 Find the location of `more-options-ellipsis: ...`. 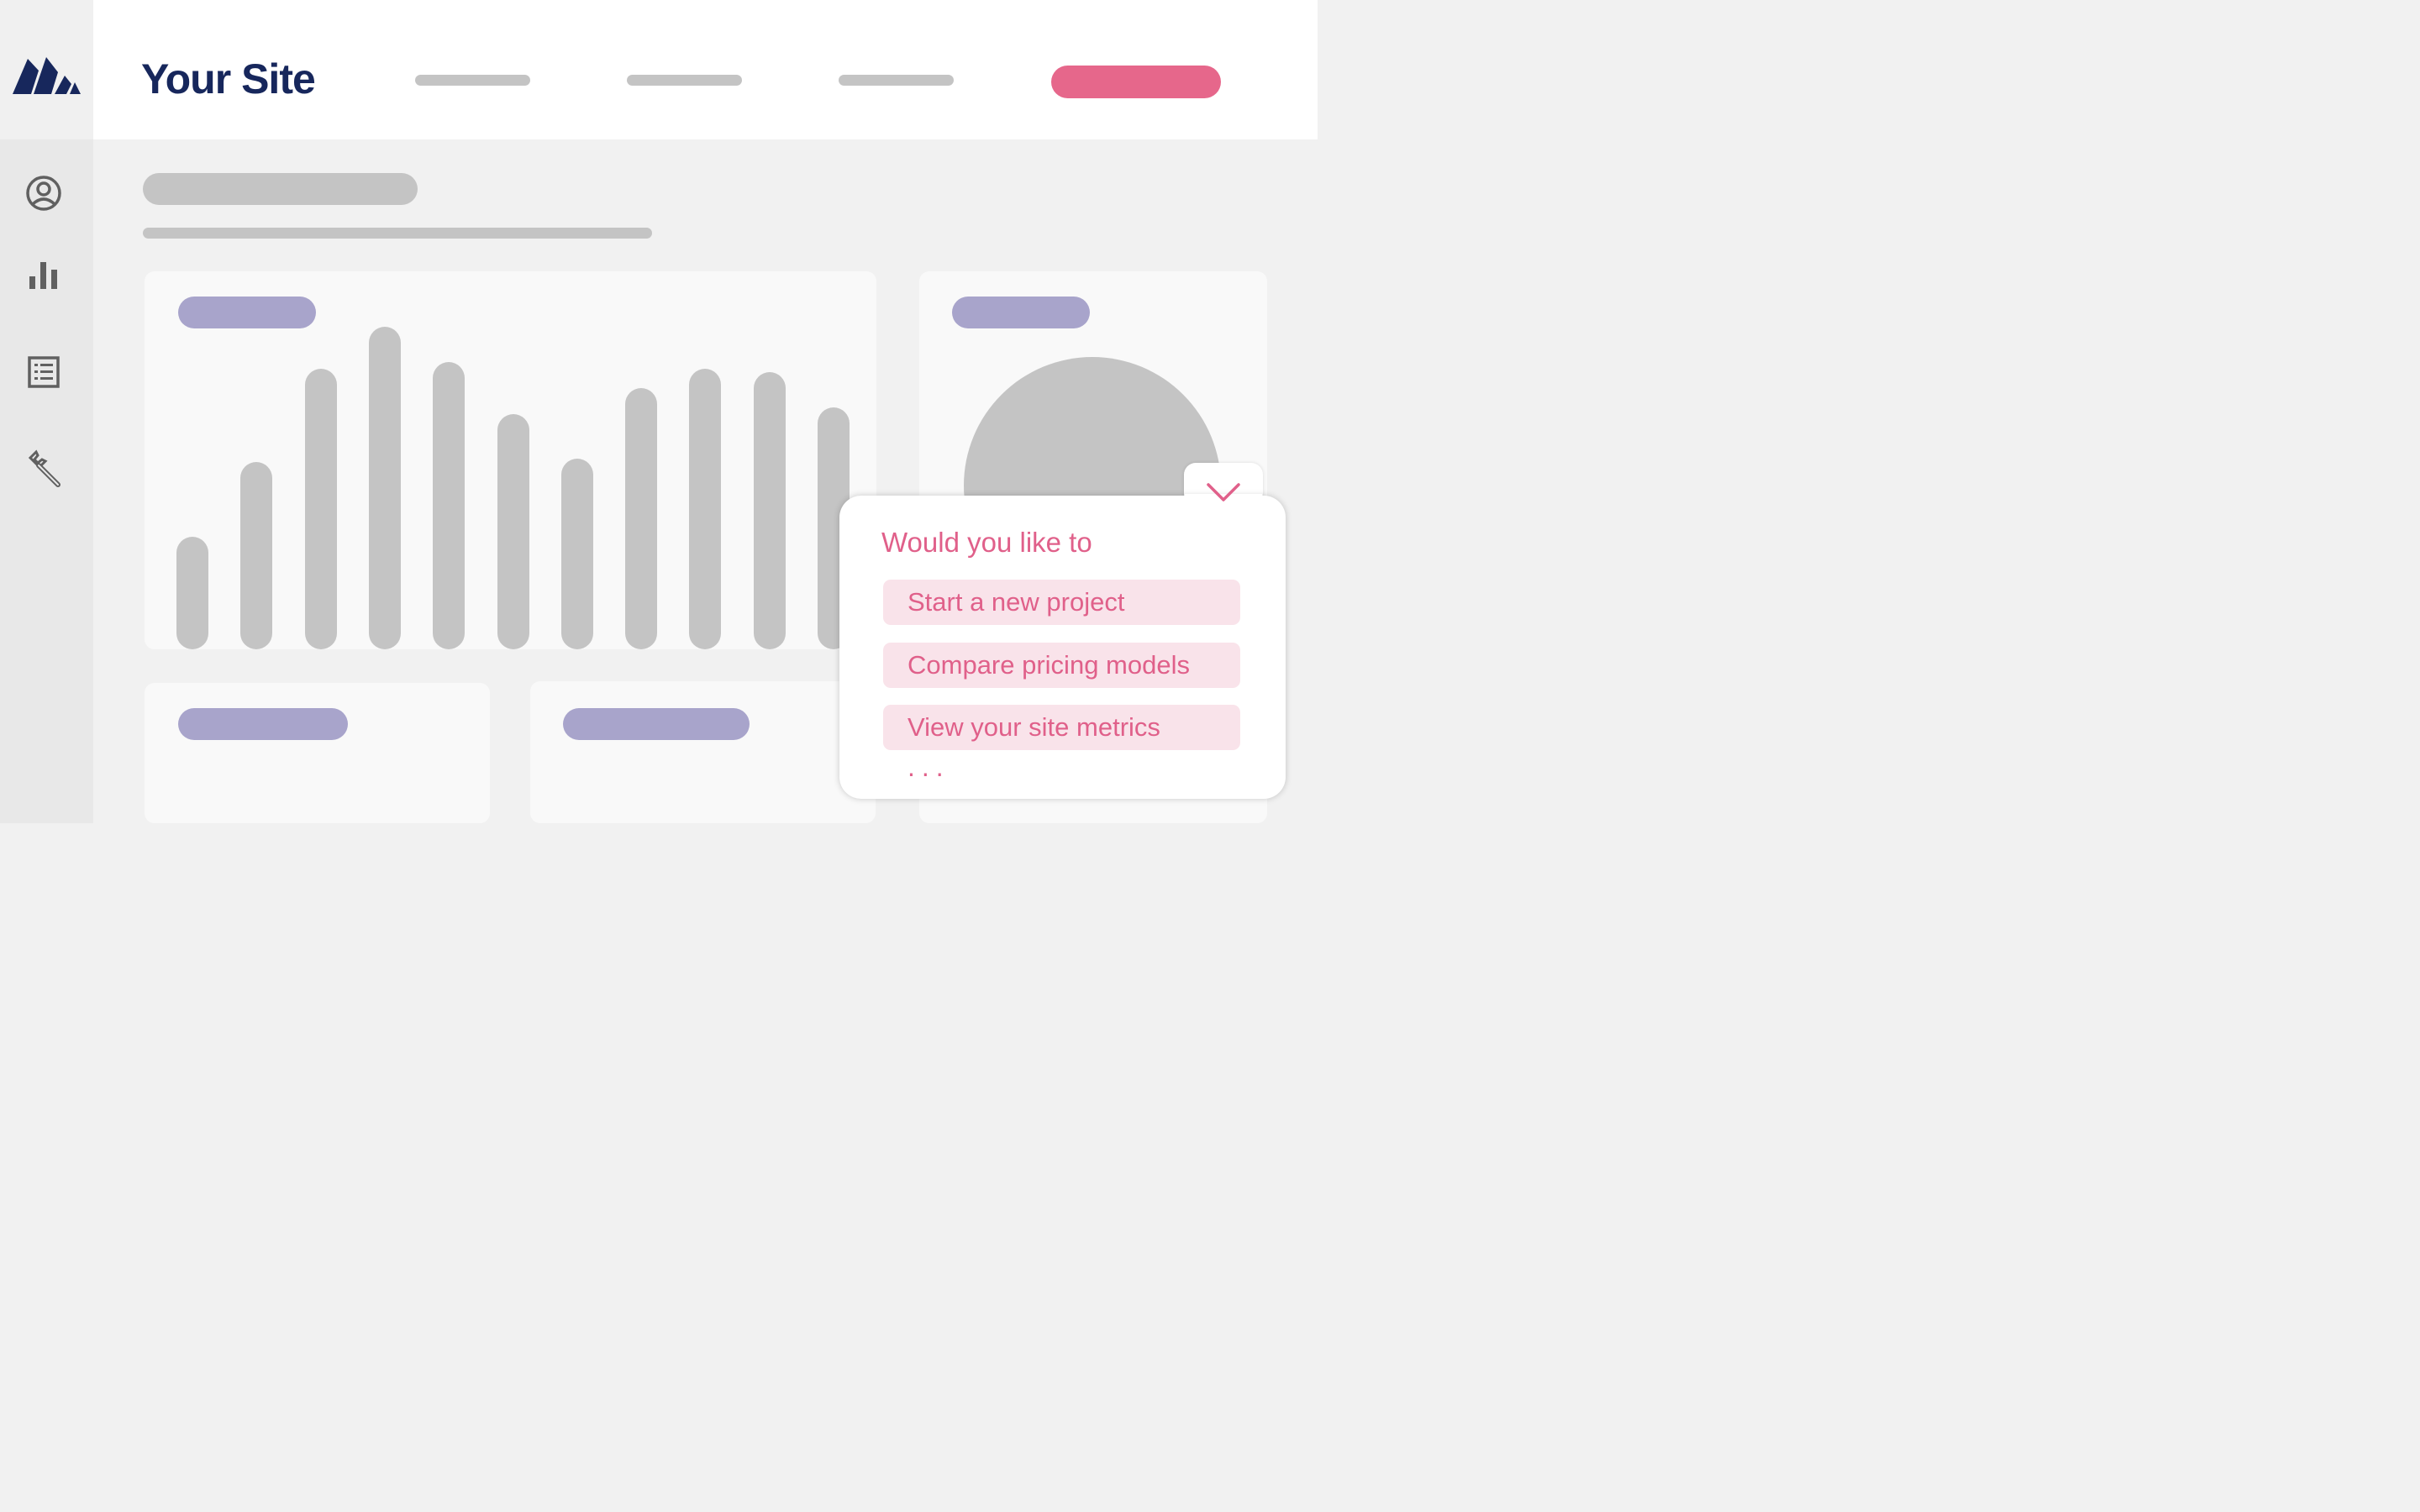

more-options-ellipsis: ... is located at coordinates (929, 766).